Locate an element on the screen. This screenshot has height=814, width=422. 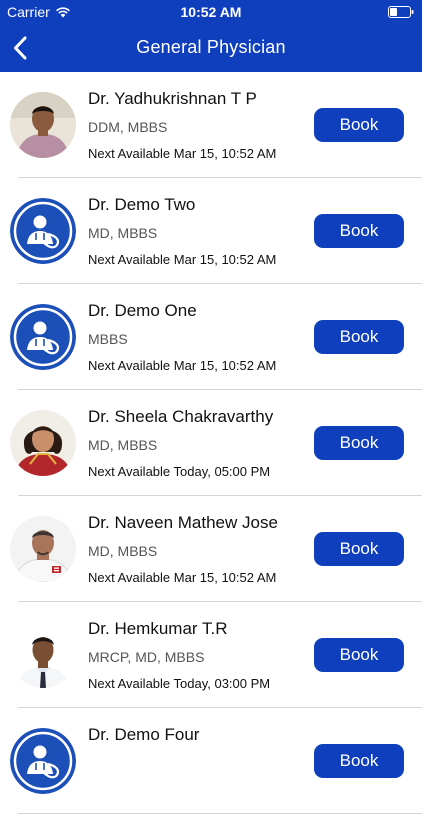
doctor-degree: MRCP, MD, MBBS is located at coordinates (146, 657).